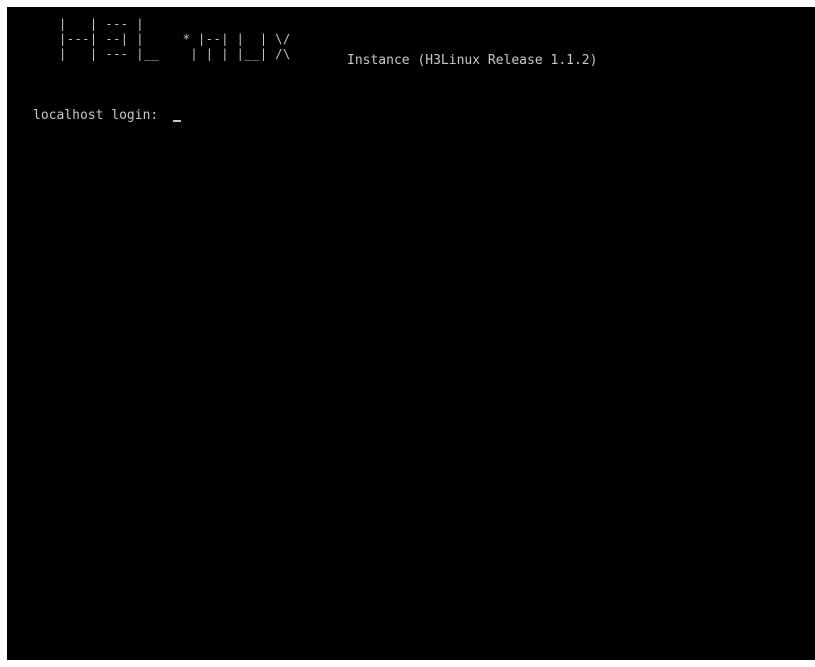 This screenshot has height=667, width=815. Describe the element at coordinates (177, 121) in the screenshot. I see `text-cursor` at that location.